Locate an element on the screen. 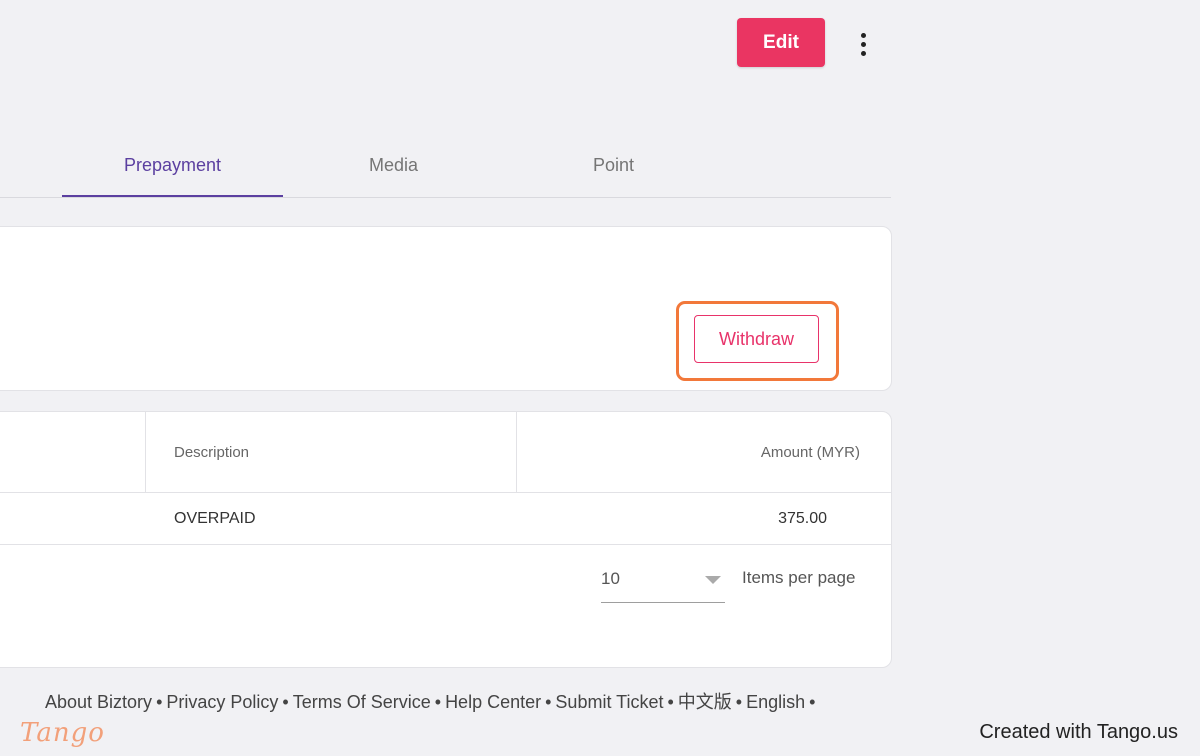 This screenshot has height=756, width=1200. tab-prepayment: Prepayment is located at coordinates (172, 166).